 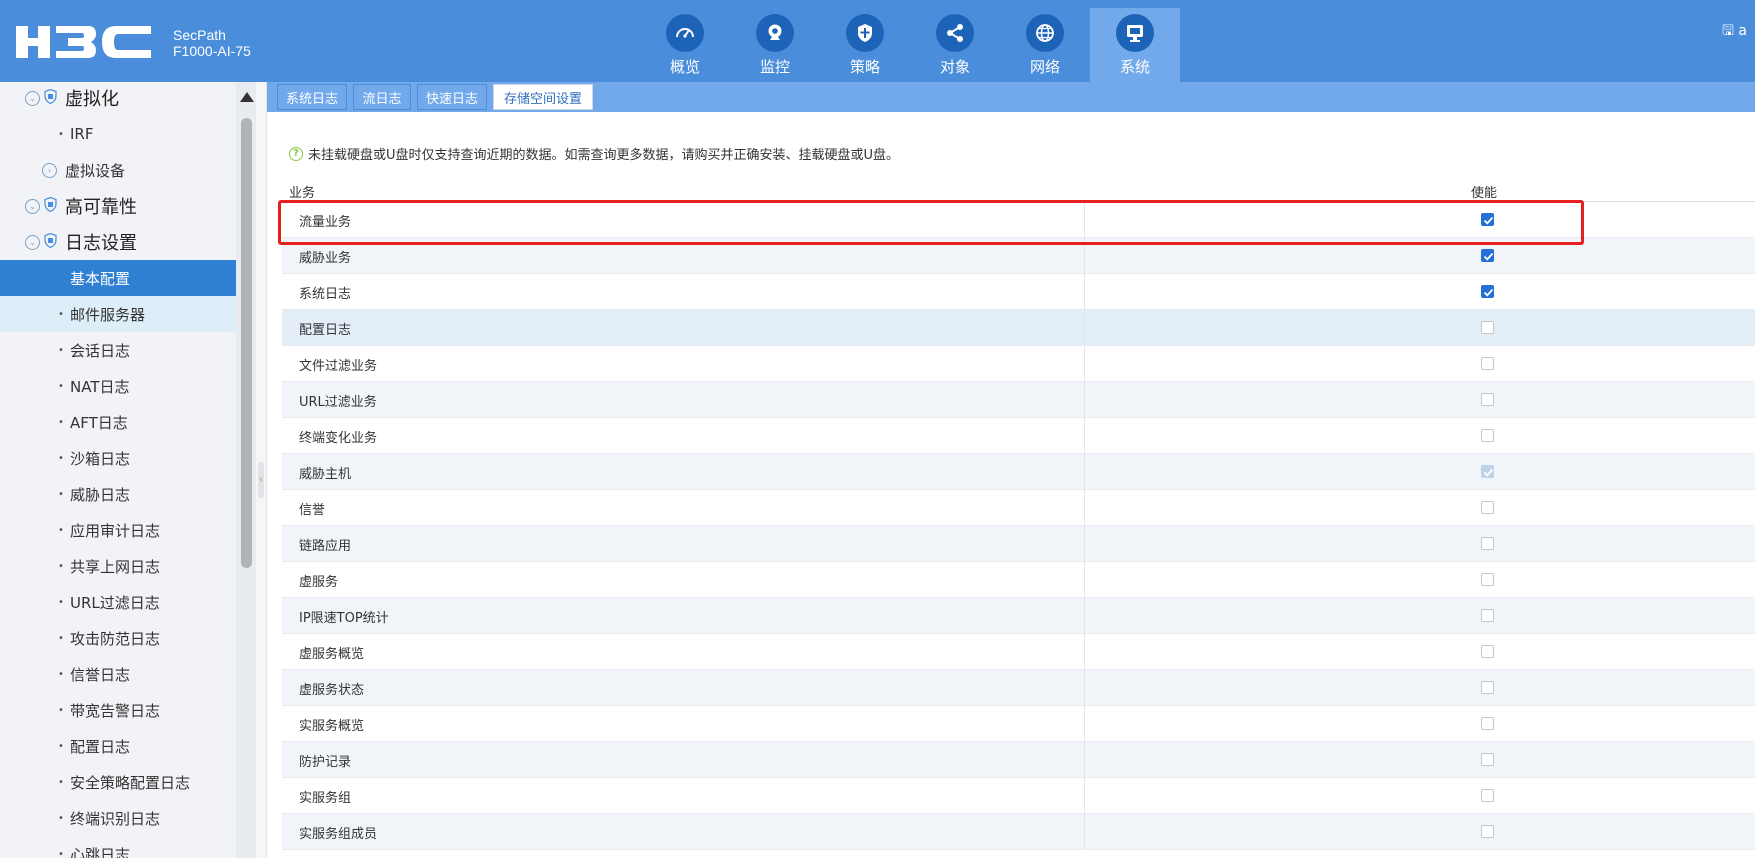 I want to click on expand-toggle-icon: ›, so click(x=49, y=170).